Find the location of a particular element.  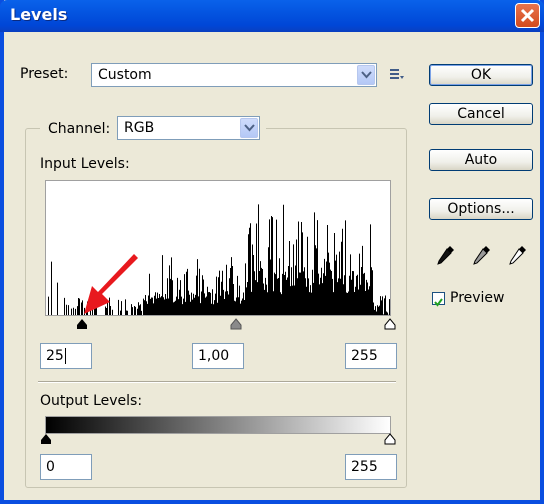

white-eyedropper-icon is located at coordinates (518, 255).